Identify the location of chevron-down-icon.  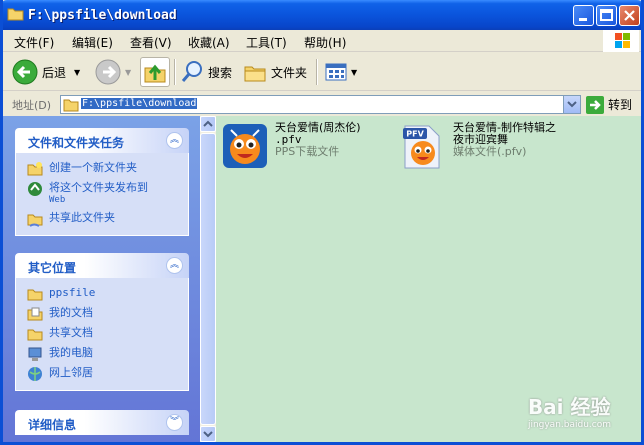
(572, 104).